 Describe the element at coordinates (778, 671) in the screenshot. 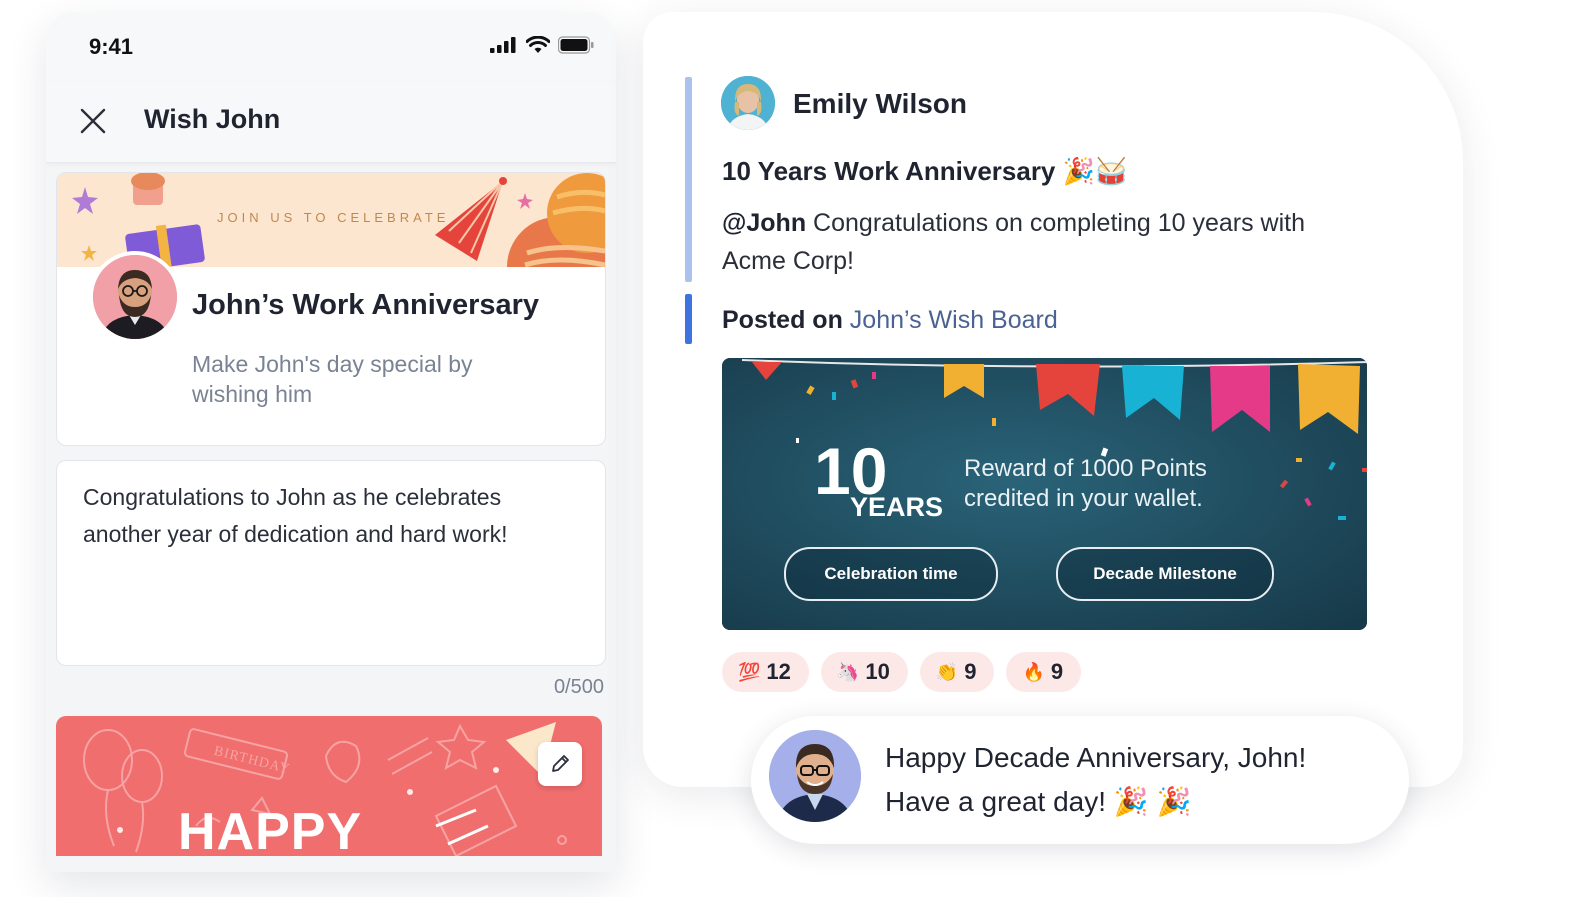

I see `reaction-count: 12` at that location.